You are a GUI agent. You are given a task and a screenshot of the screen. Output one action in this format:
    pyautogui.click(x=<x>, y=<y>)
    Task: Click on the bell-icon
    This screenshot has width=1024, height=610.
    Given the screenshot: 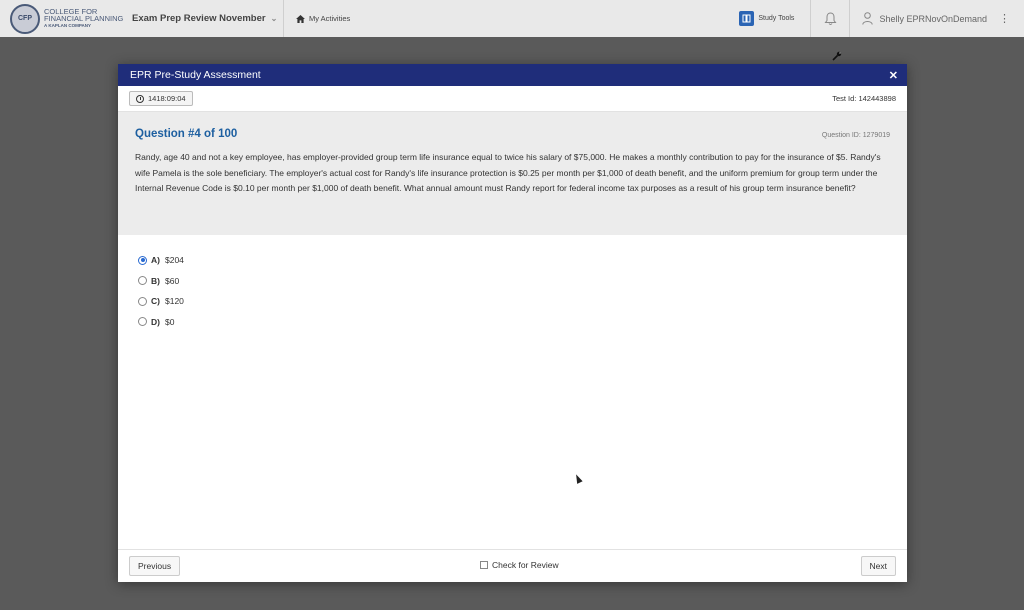 What is the action you would take?
    pyautogui.click(x=830, y=18)
    